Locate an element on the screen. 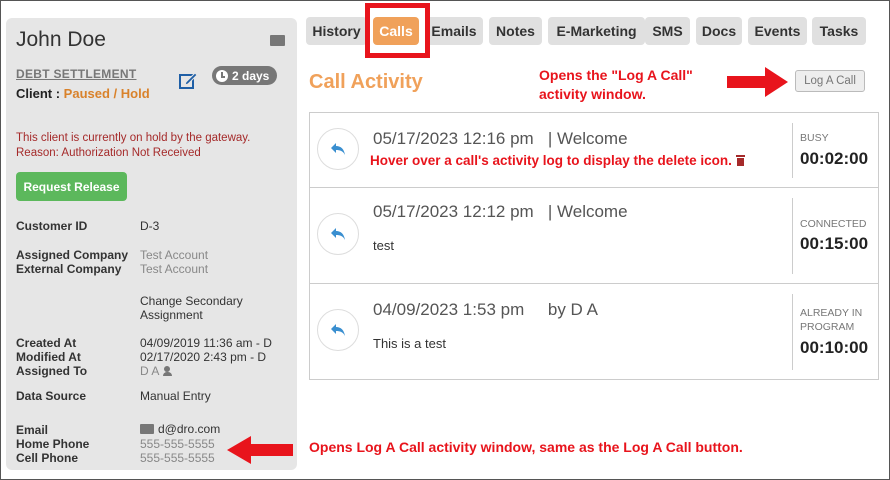  call-duration: 00:15:00 is located at coordinates (834, 243).